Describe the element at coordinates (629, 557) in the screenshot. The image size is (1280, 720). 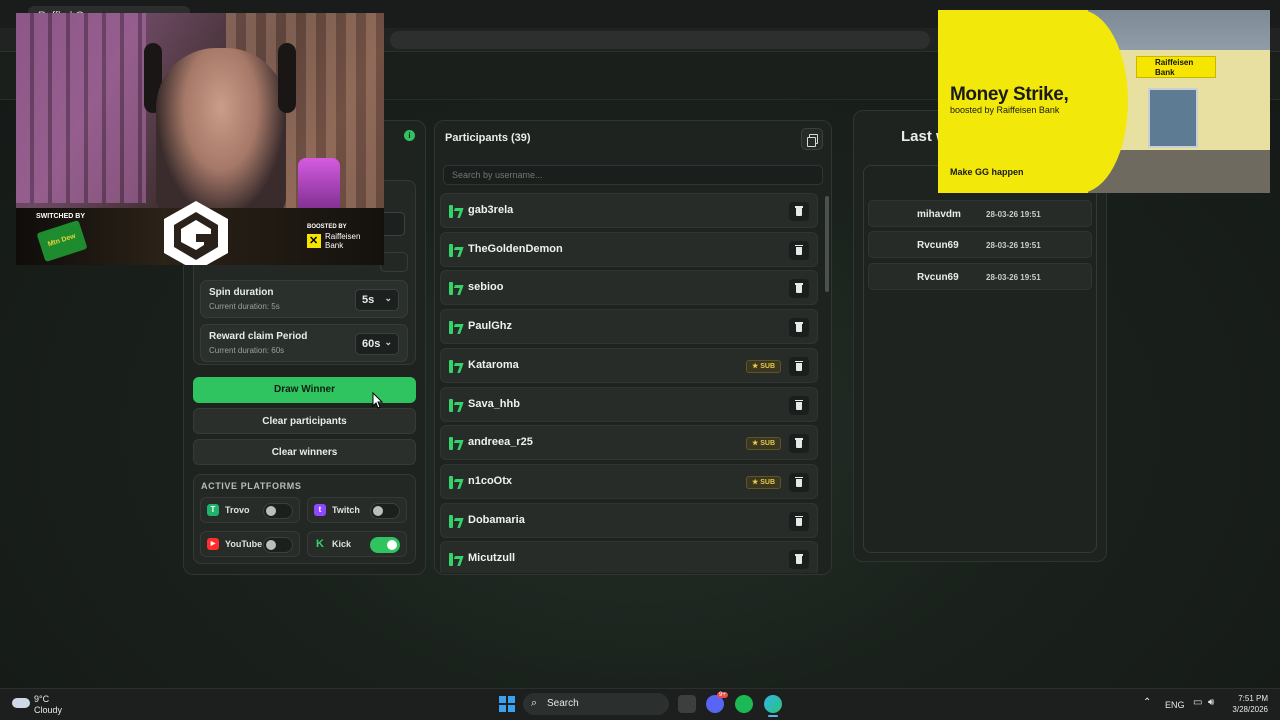
I see `participant-row: Micutzull` at that location.